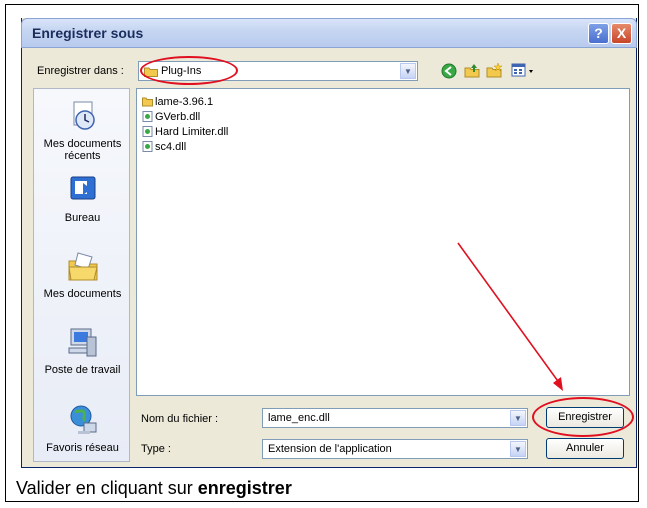 This screenshot has height=508, width=647. I want to click on annotation-arrow, so click(510, 316).